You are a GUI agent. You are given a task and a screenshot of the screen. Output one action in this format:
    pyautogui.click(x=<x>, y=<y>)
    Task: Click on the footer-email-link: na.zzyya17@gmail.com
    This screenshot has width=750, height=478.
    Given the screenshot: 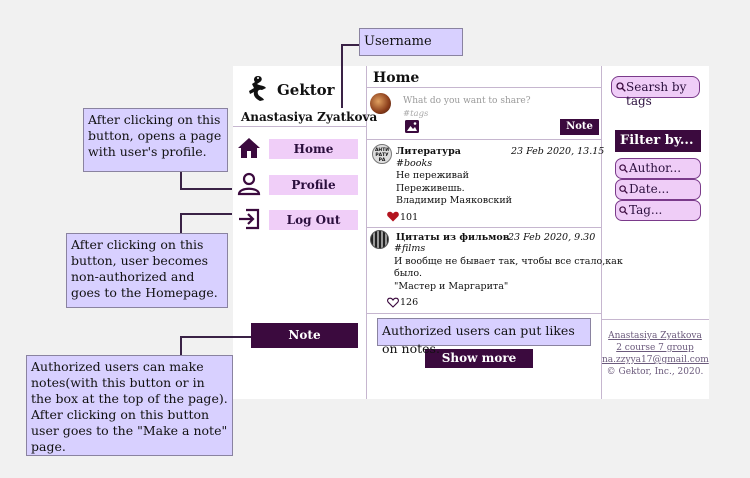 What is the action you would take?
    pyautogui.click(x=655, y=360)
    